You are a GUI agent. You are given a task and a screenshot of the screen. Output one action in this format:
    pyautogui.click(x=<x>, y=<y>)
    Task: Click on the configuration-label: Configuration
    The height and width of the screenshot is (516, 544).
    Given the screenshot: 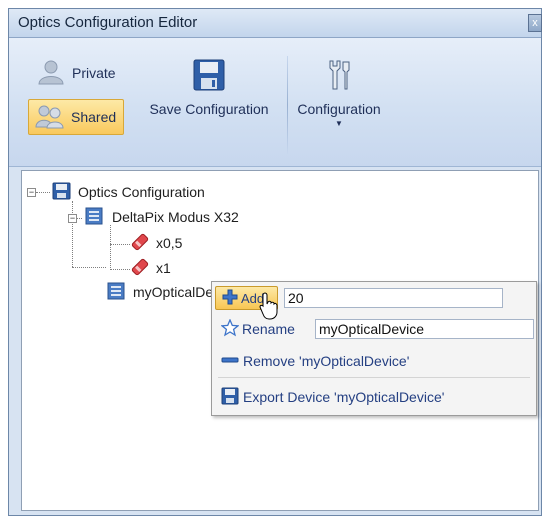 What is the action you would take?
    pyautogui.click(x=339, y=109)
    